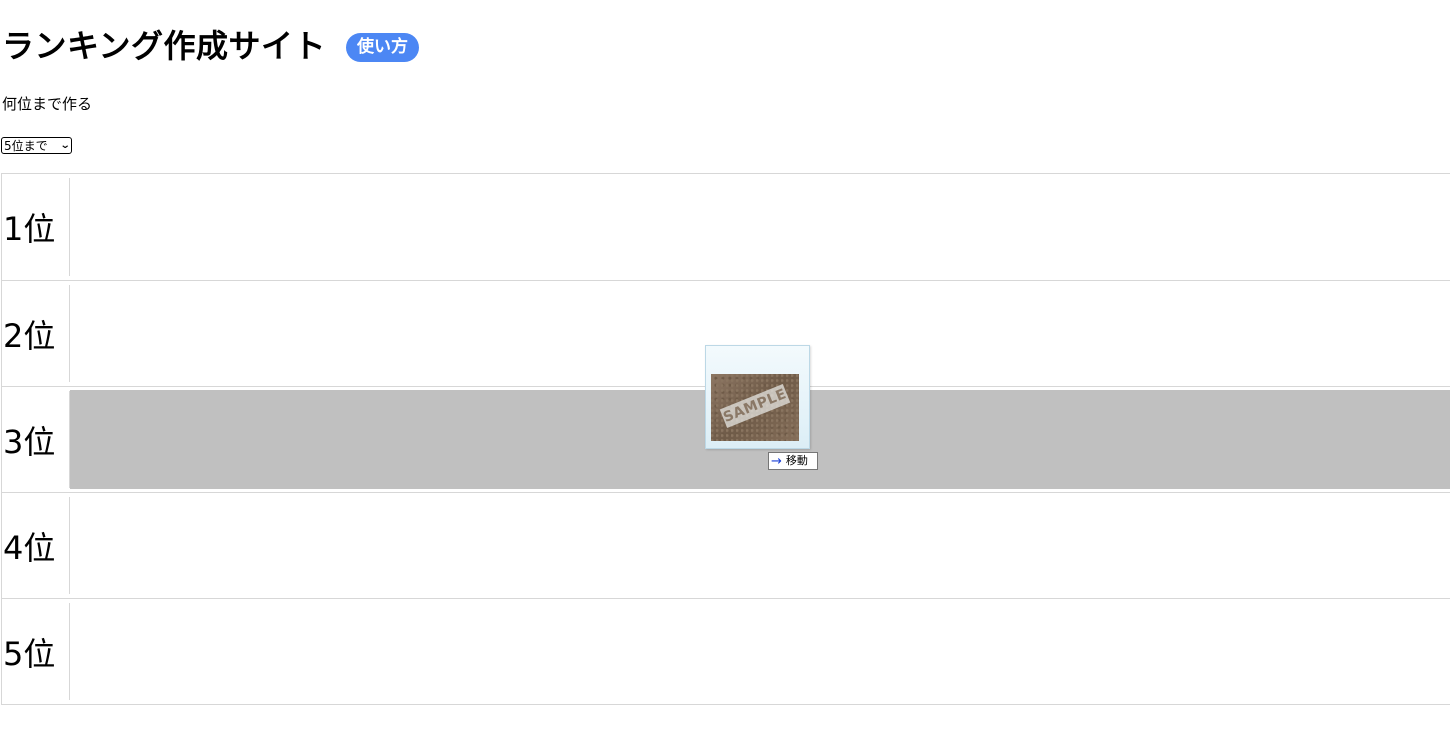 This screenshot has height=741, width=1450. What do you see at coordinates (36, 545) in the screenshot?
I see `rank-label: 4位` at bounding box center [36, 545].